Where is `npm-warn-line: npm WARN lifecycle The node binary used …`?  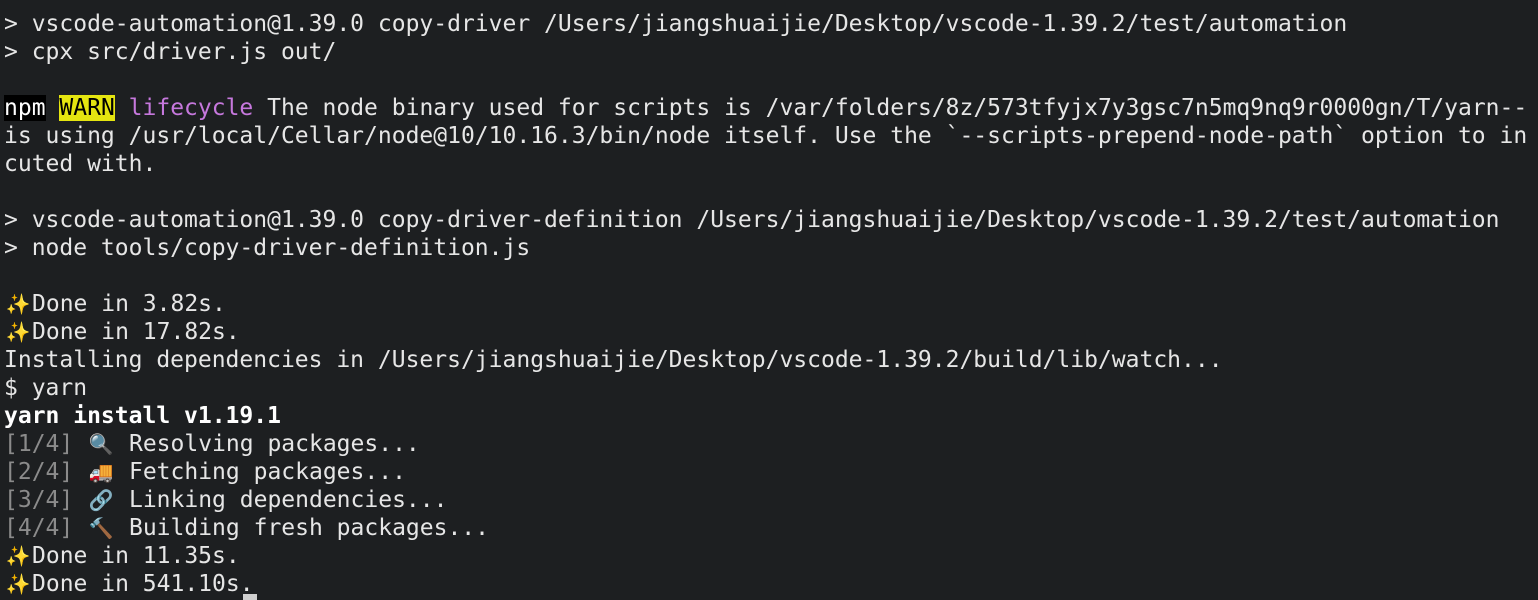
npm-warn-line: npm WARN lifecycle The node binary used … is located at coordinates (771, 108).